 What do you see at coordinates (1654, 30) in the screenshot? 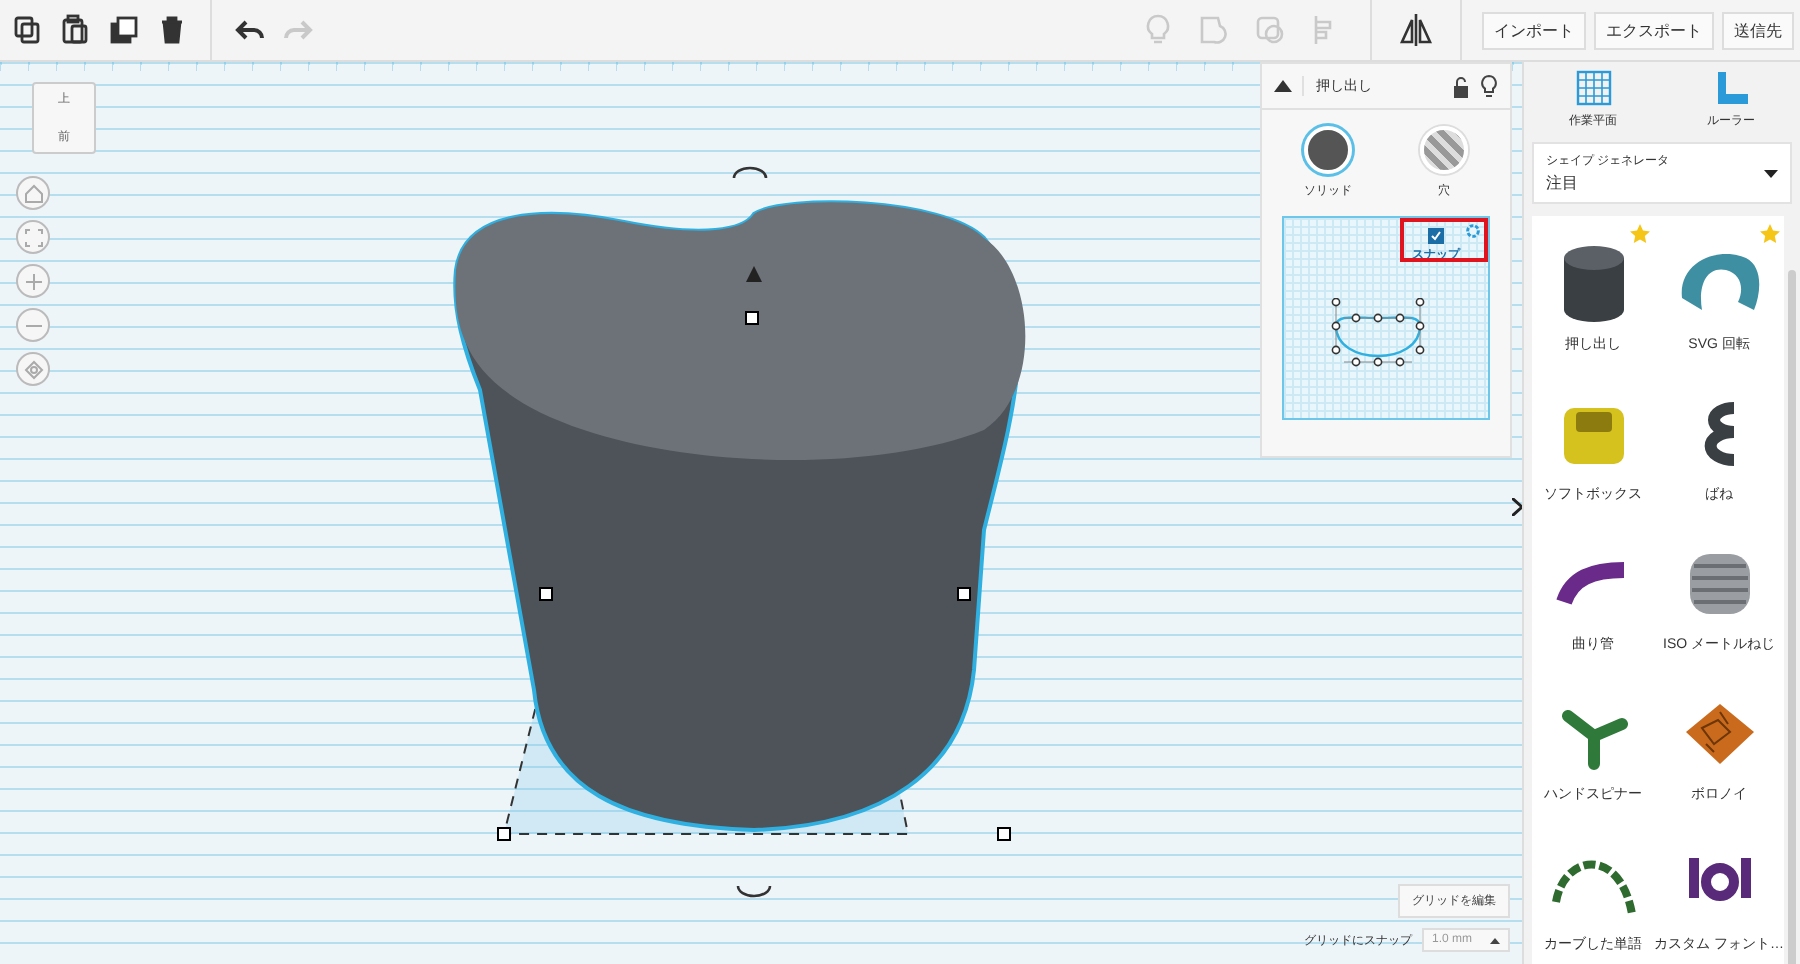
I see `toolbar-button: エクスポート` at bounding box center [1654, 30].